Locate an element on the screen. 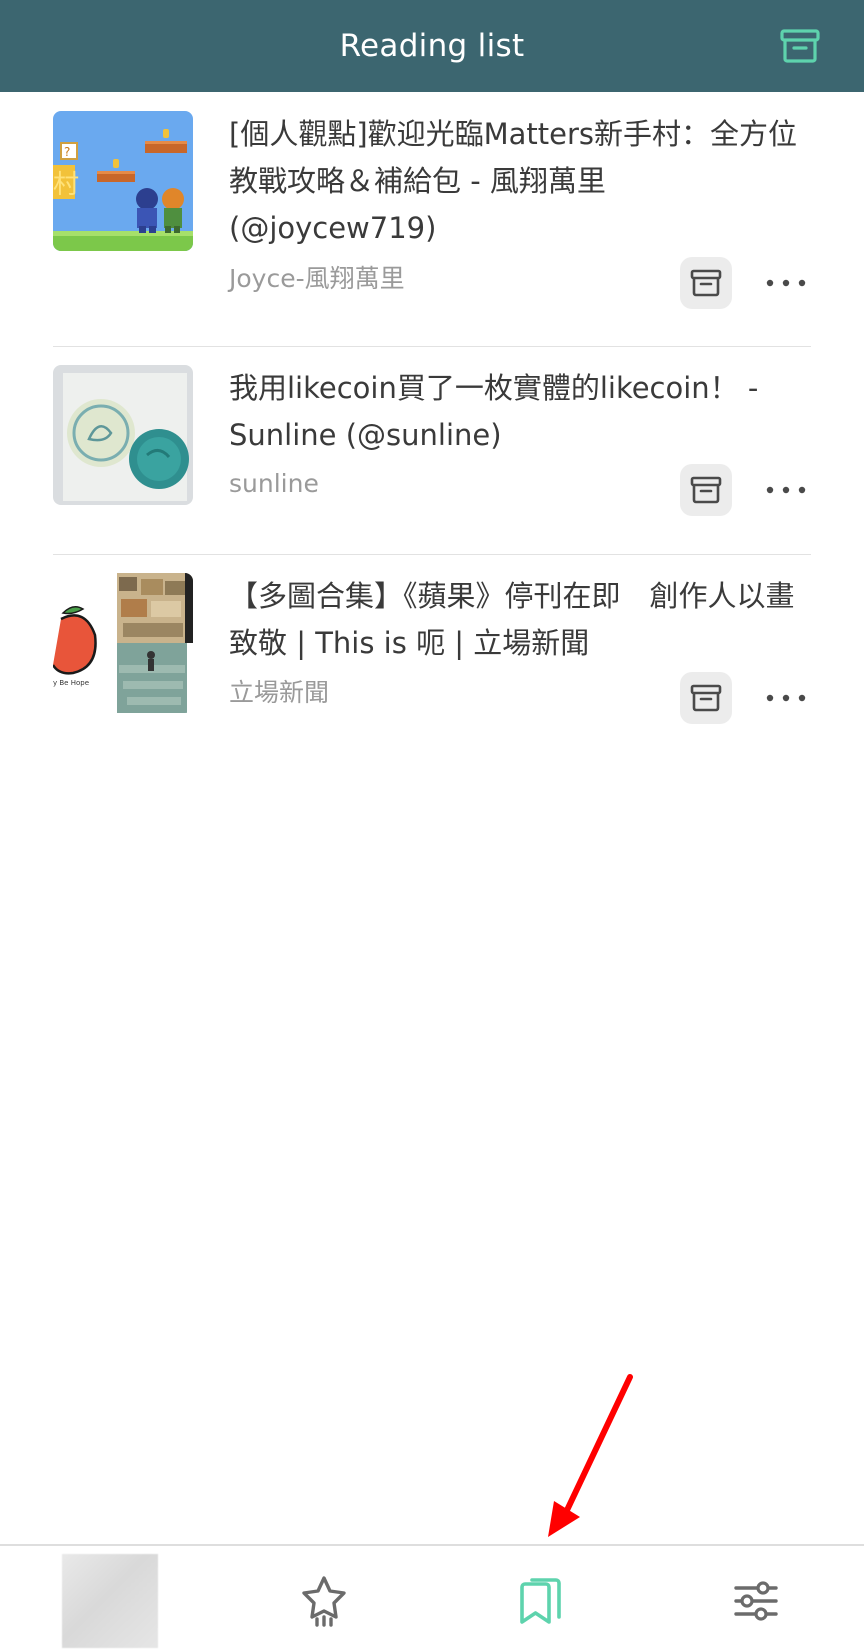  article-author: Joyce-風翔萬里 is located at coordinates (317, 278).